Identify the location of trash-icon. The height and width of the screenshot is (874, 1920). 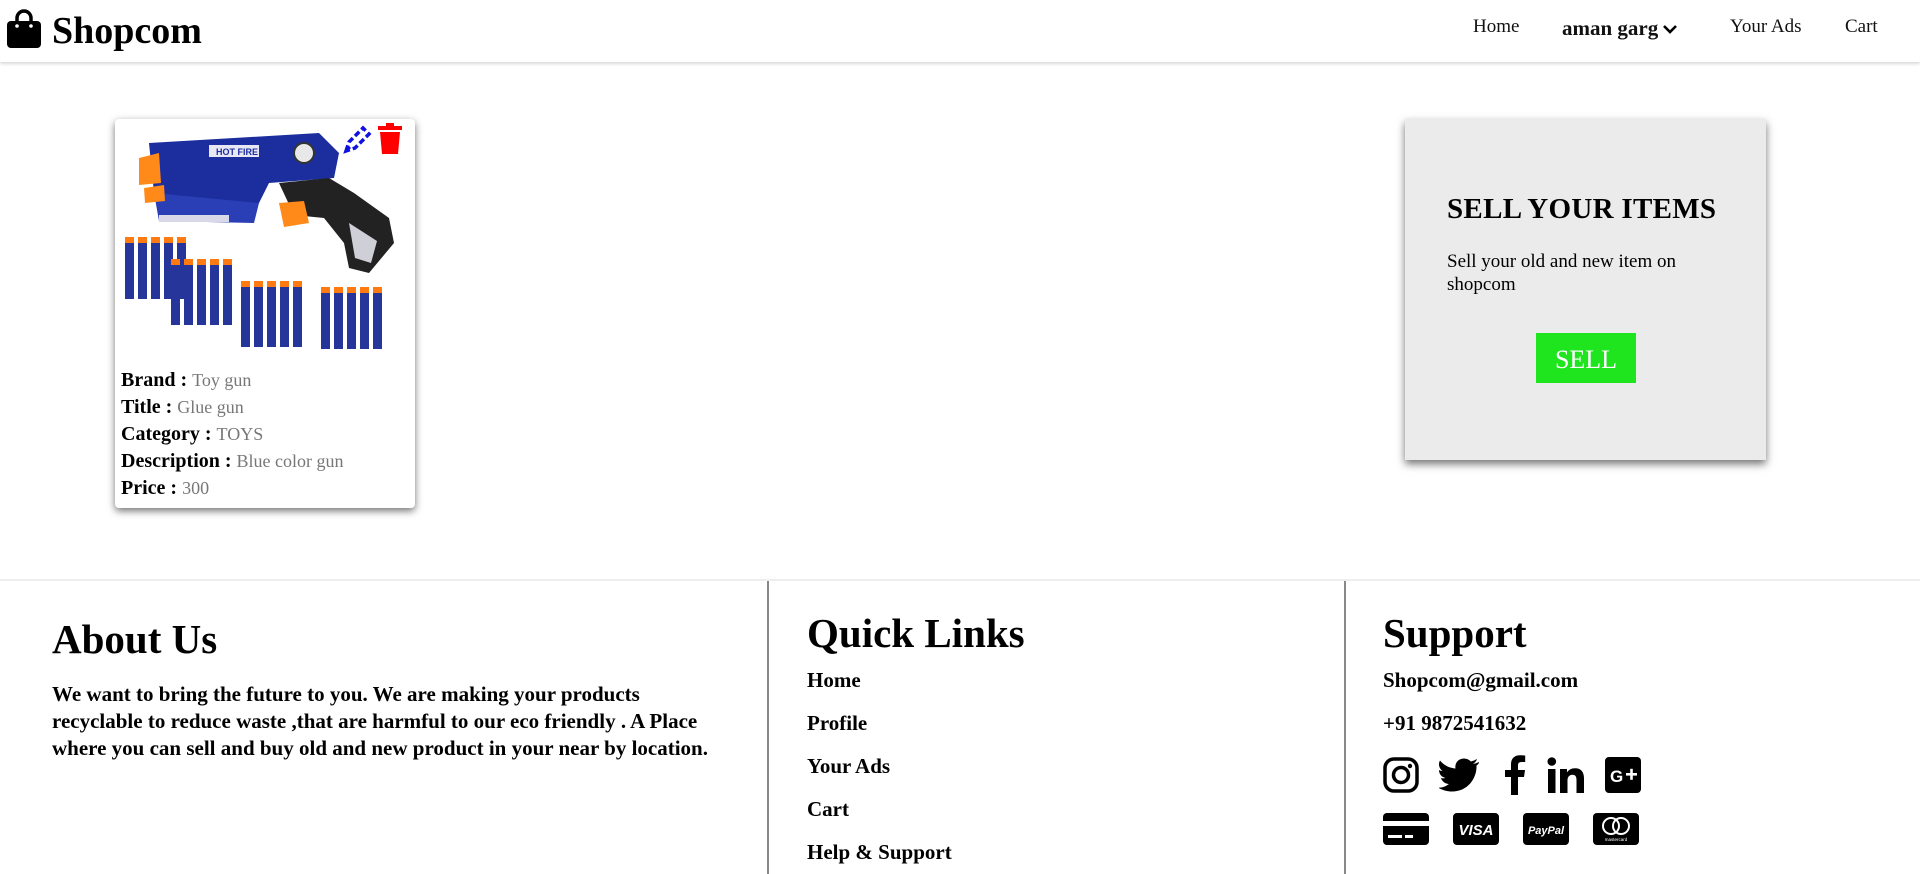
(390, 141).